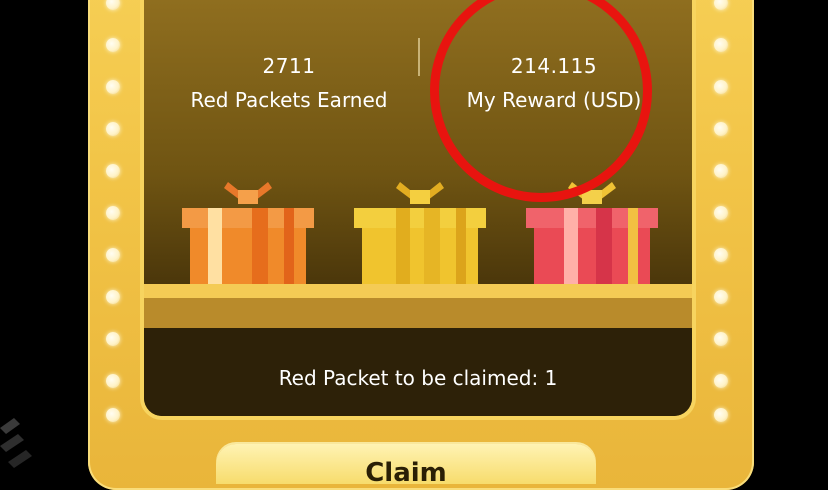 The image size is (828, 490). I want to click on stat-divider, so click(419, 57).